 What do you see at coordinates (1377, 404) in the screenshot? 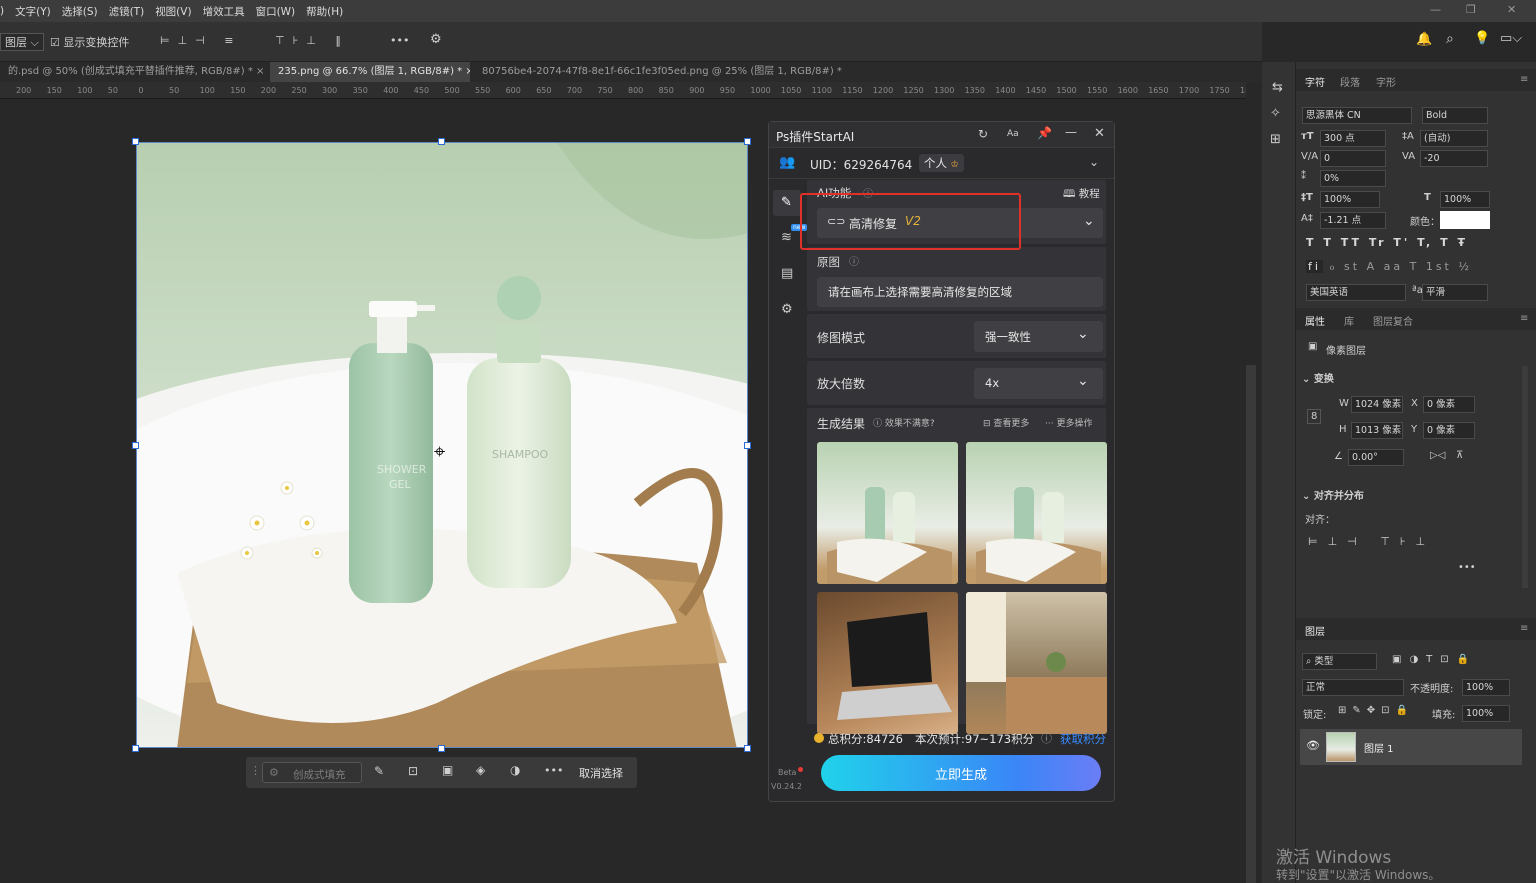
I see `width-field: 1024 像素` at bounding box center [1377, 404].